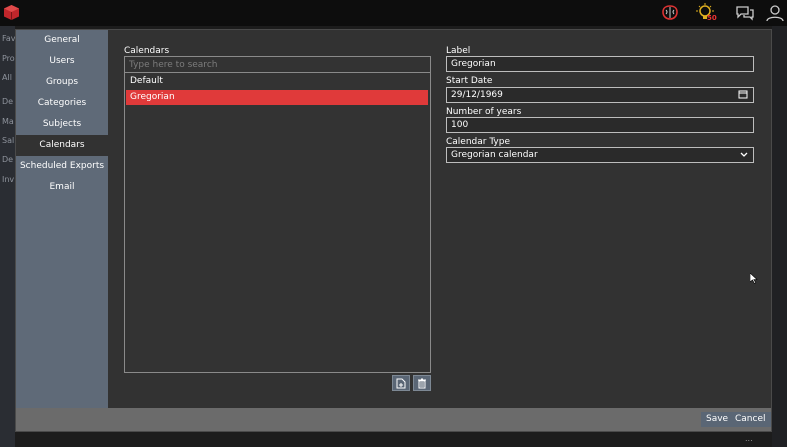  I want to click on add-calendar-button, so click(401, 383).